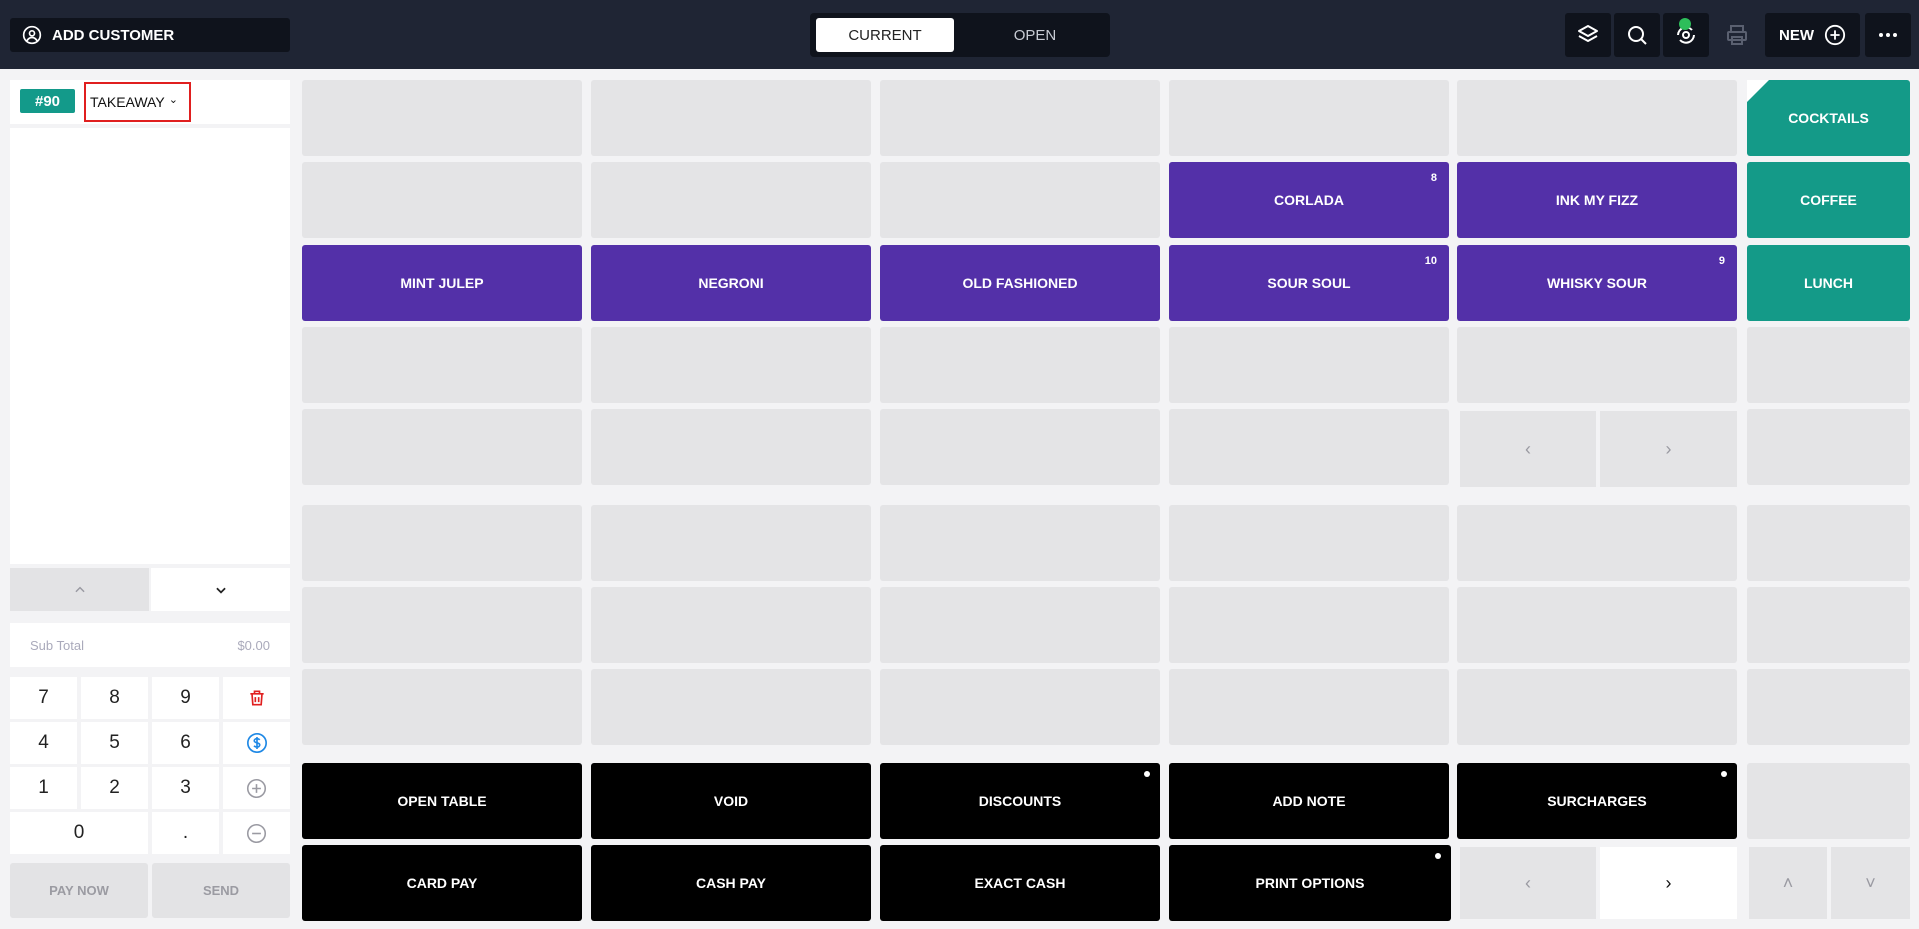  Describe the element at coordinates (220, 589) in the screenshot. I see `scroll-down-button` at that location.